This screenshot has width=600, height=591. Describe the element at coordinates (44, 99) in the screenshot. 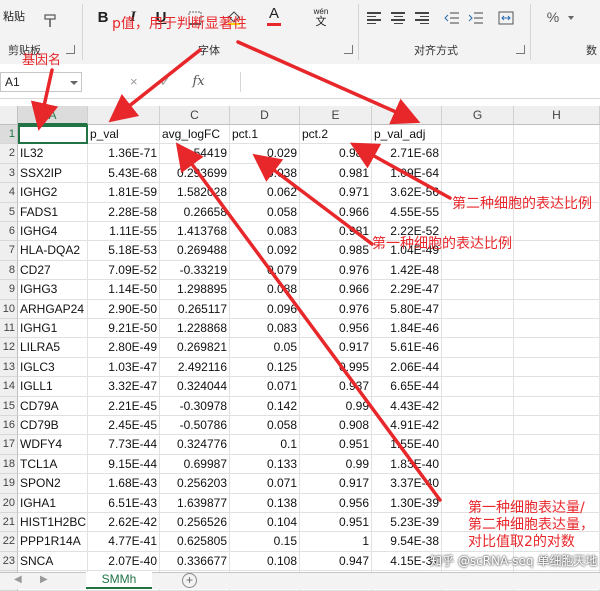

I see `arrow-gene-name` at that location.